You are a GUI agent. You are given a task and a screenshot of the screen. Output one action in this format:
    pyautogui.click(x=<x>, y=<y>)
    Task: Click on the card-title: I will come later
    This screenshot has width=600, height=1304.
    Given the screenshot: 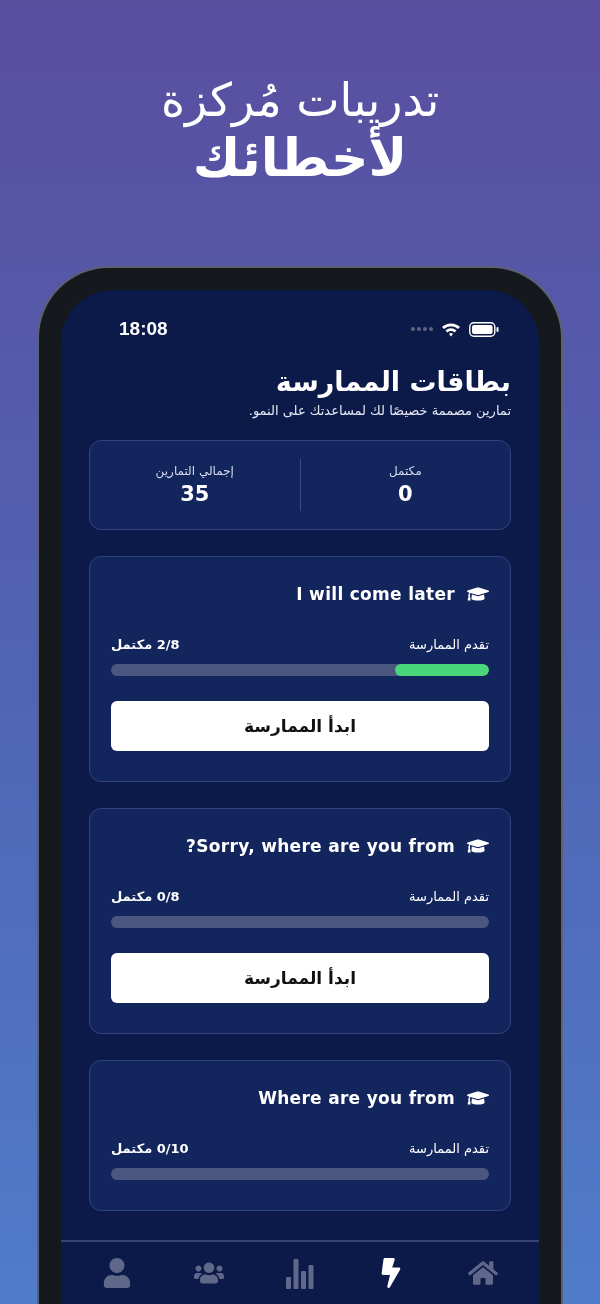 What is the action you would take?
    pyautogui.click(x=375, y=594)
    